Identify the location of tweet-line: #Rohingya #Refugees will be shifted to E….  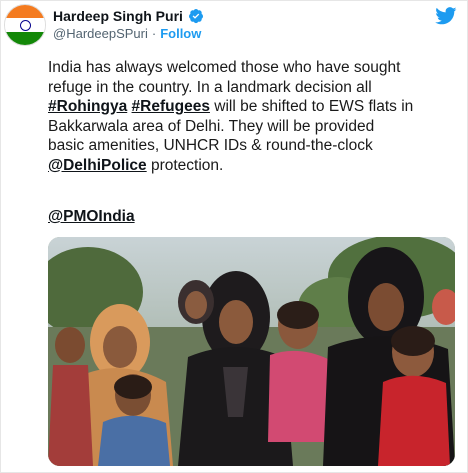
(253, 107).